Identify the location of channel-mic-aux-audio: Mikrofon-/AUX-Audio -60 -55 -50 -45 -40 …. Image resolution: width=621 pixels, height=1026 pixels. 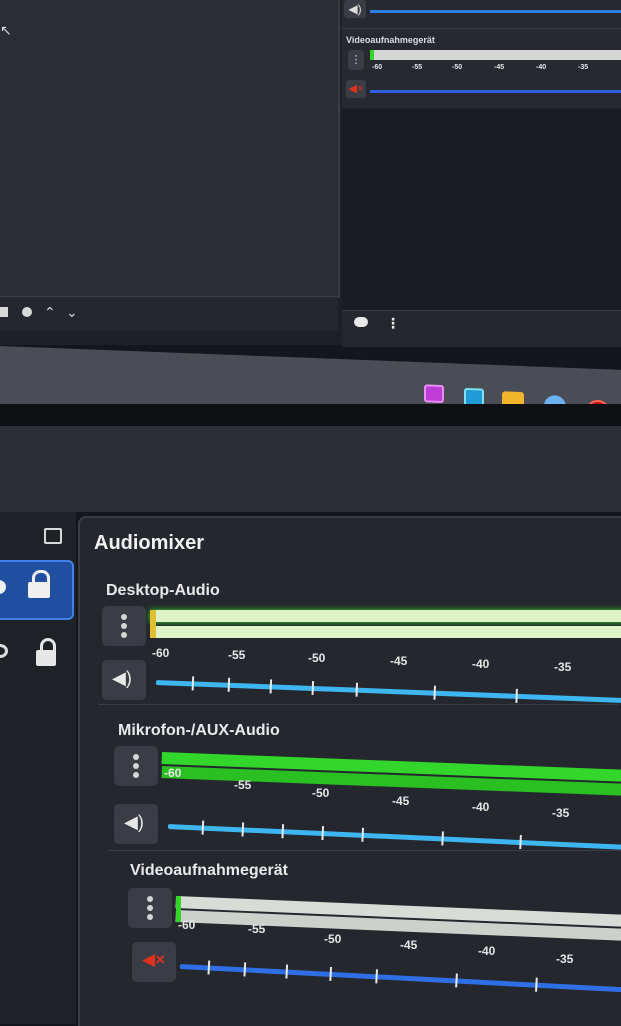
(359, 785).